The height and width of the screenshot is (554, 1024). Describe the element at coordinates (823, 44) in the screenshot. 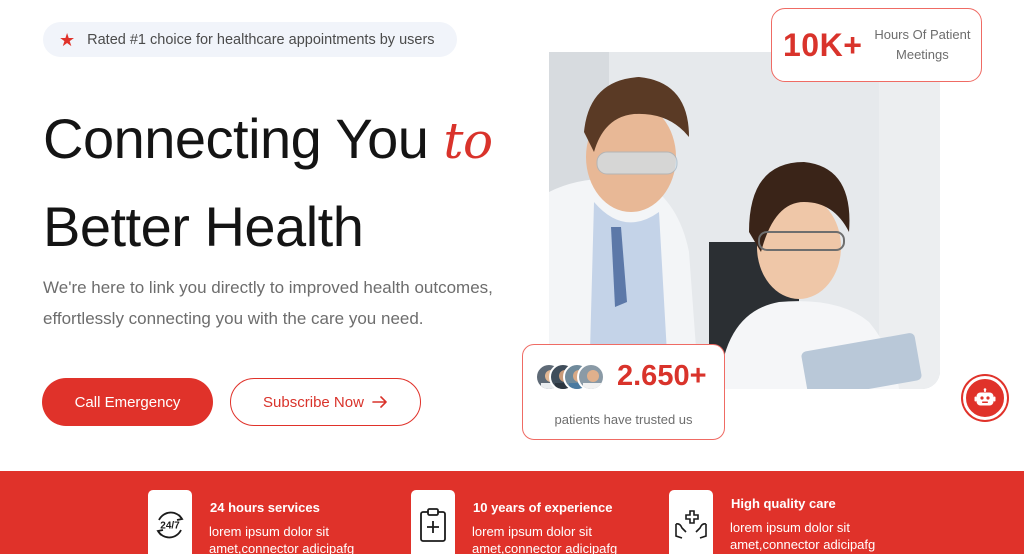

I see `hours-stat-value: 10K+` at that location.